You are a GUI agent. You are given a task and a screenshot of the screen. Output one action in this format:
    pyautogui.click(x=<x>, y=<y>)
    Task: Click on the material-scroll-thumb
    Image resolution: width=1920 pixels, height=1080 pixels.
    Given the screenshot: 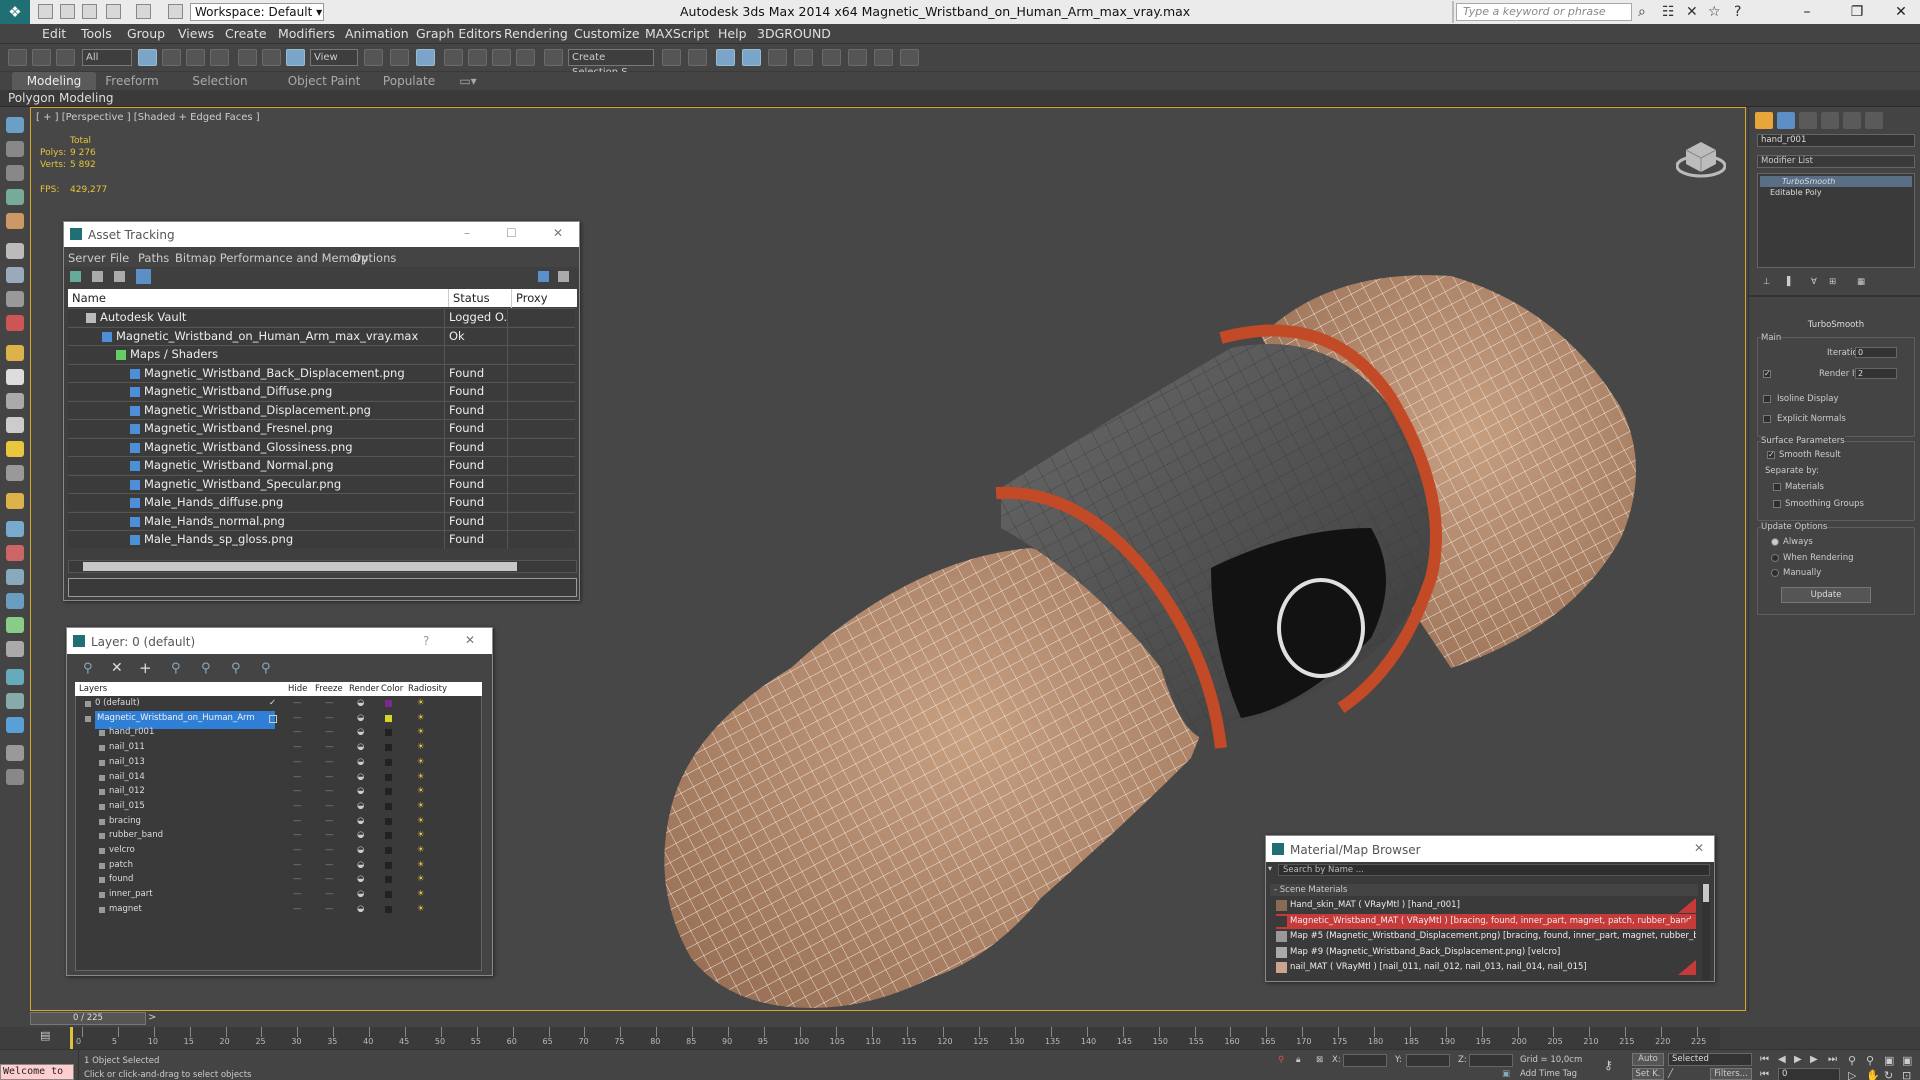 What is the action you would take?
    pyautogui.click(x=1706, y=893)
    